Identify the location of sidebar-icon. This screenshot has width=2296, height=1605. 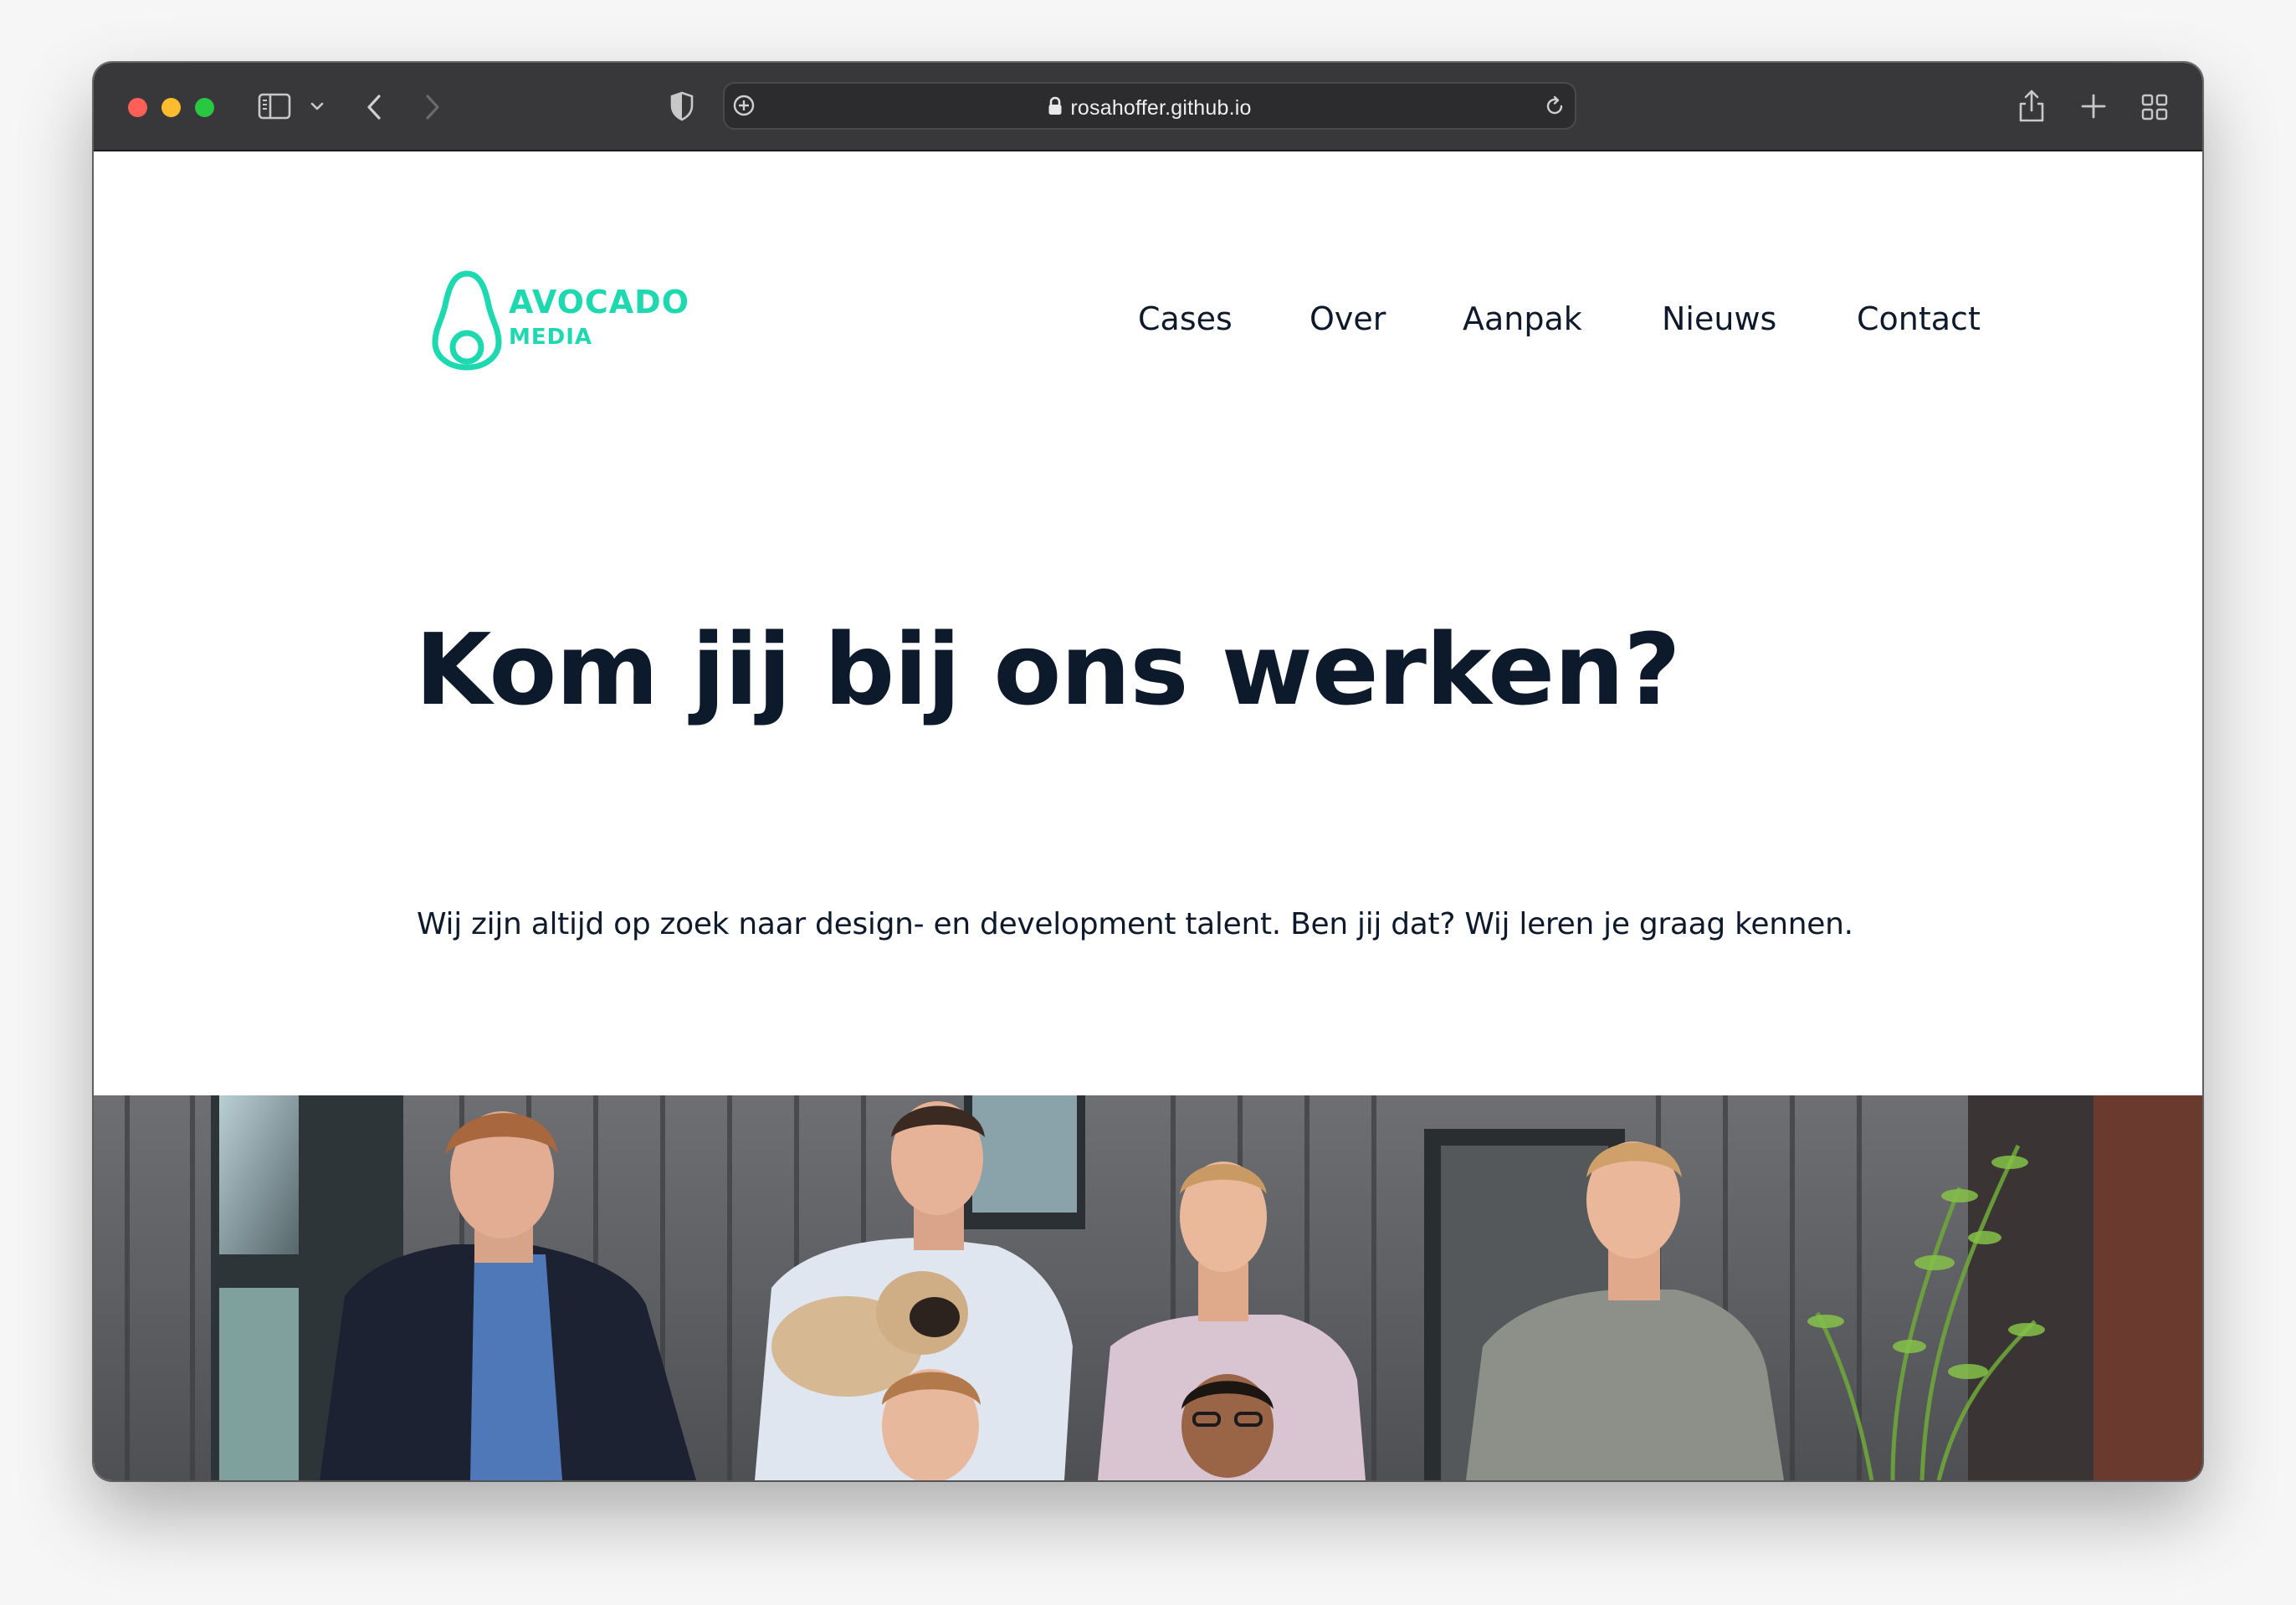
(274, 107).